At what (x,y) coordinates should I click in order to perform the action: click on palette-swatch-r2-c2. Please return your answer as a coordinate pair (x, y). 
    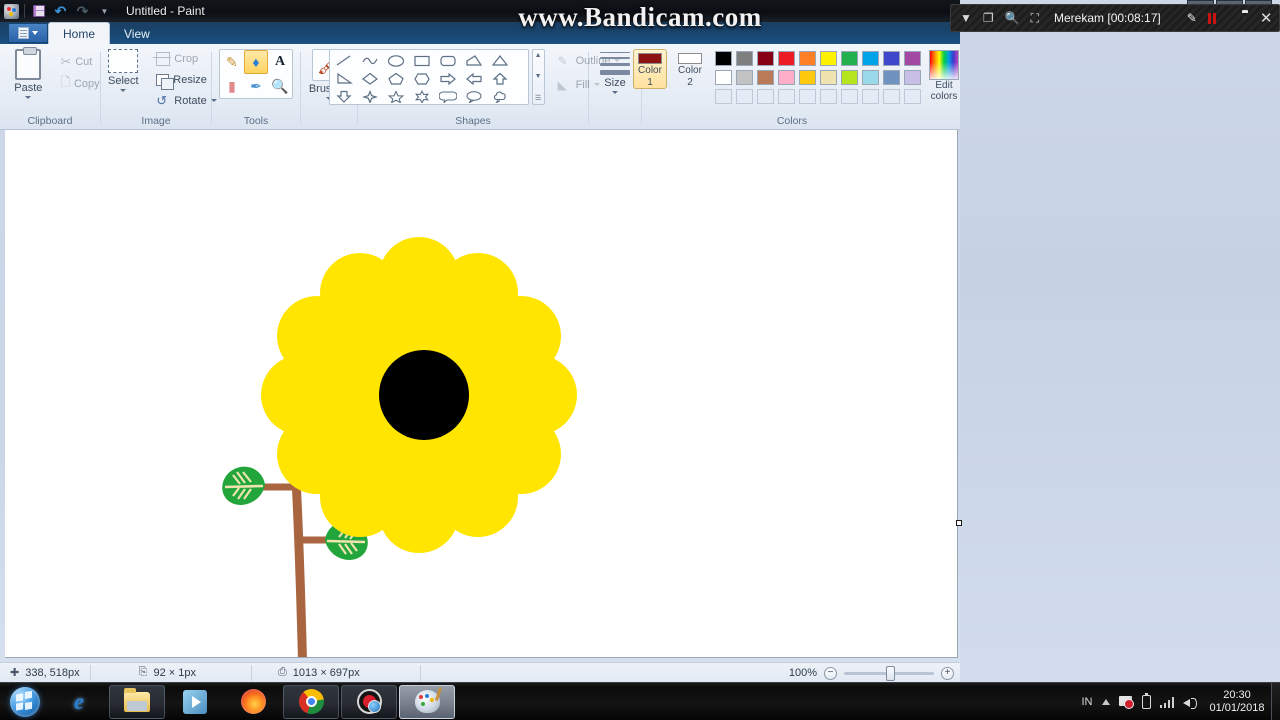
    Looking at the image, I should click on (765, 77).